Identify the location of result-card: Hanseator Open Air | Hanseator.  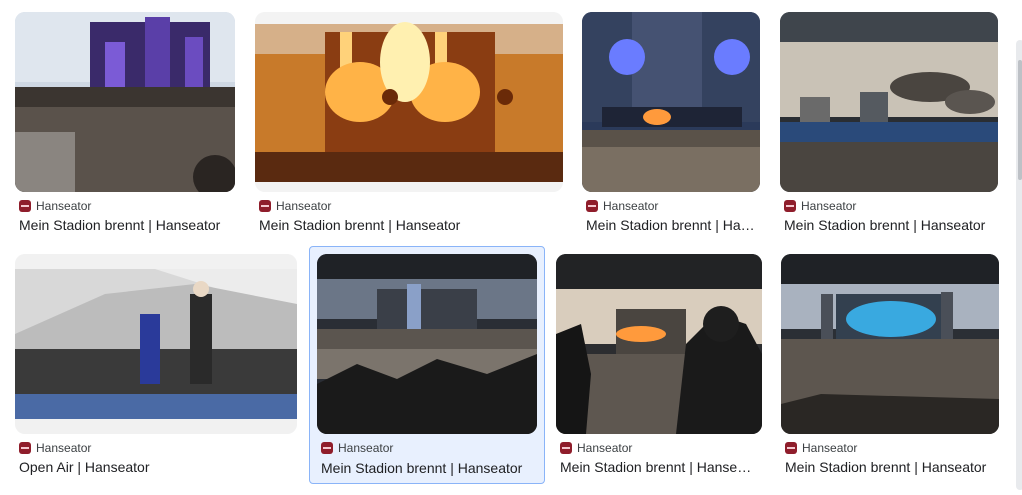
(156, 368).